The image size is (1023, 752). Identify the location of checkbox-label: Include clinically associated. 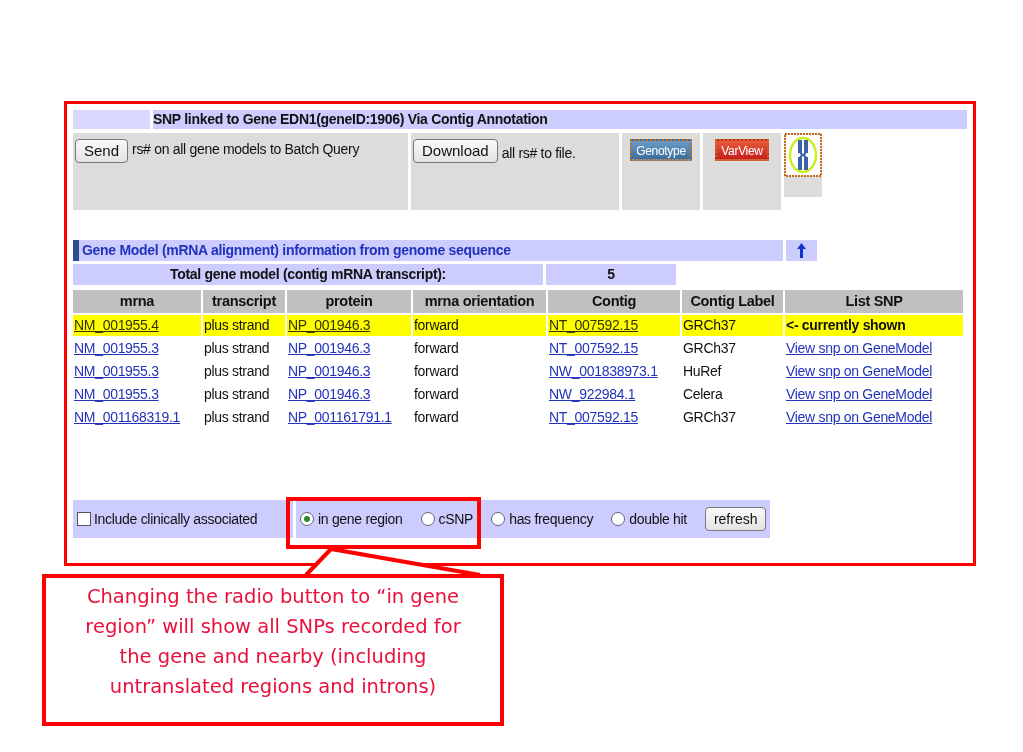
(176, 519).